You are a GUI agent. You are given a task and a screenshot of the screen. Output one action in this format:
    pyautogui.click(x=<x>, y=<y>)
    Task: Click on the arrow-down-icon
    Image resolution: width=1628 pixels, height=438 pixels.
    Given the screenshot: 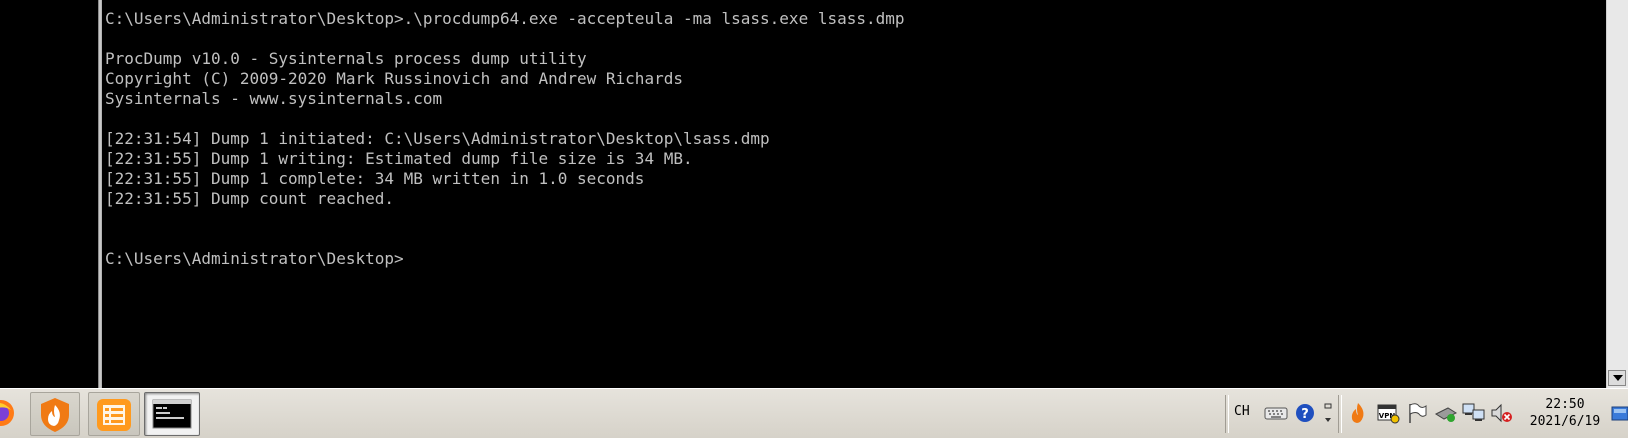 What is the action you would take?
    pyautogui.click(x=1618, y=378)
    